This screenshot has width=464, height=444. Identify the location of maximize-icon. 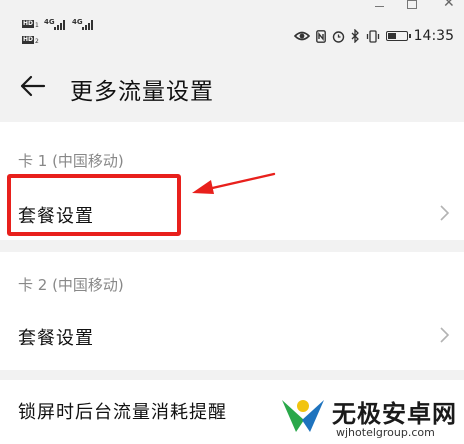
(412, 6).